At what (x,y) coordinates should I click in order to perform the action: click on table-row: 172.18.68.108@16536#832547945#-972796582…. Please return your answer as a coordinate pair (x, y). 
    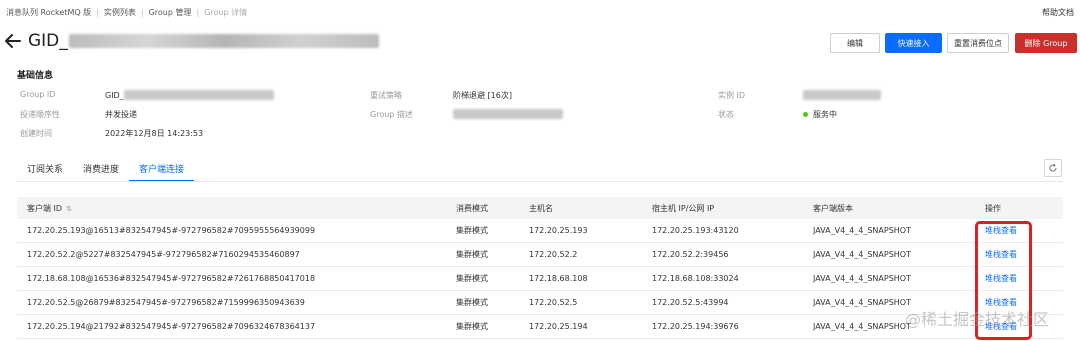
    Looking at the image, I should click on (540, 279).